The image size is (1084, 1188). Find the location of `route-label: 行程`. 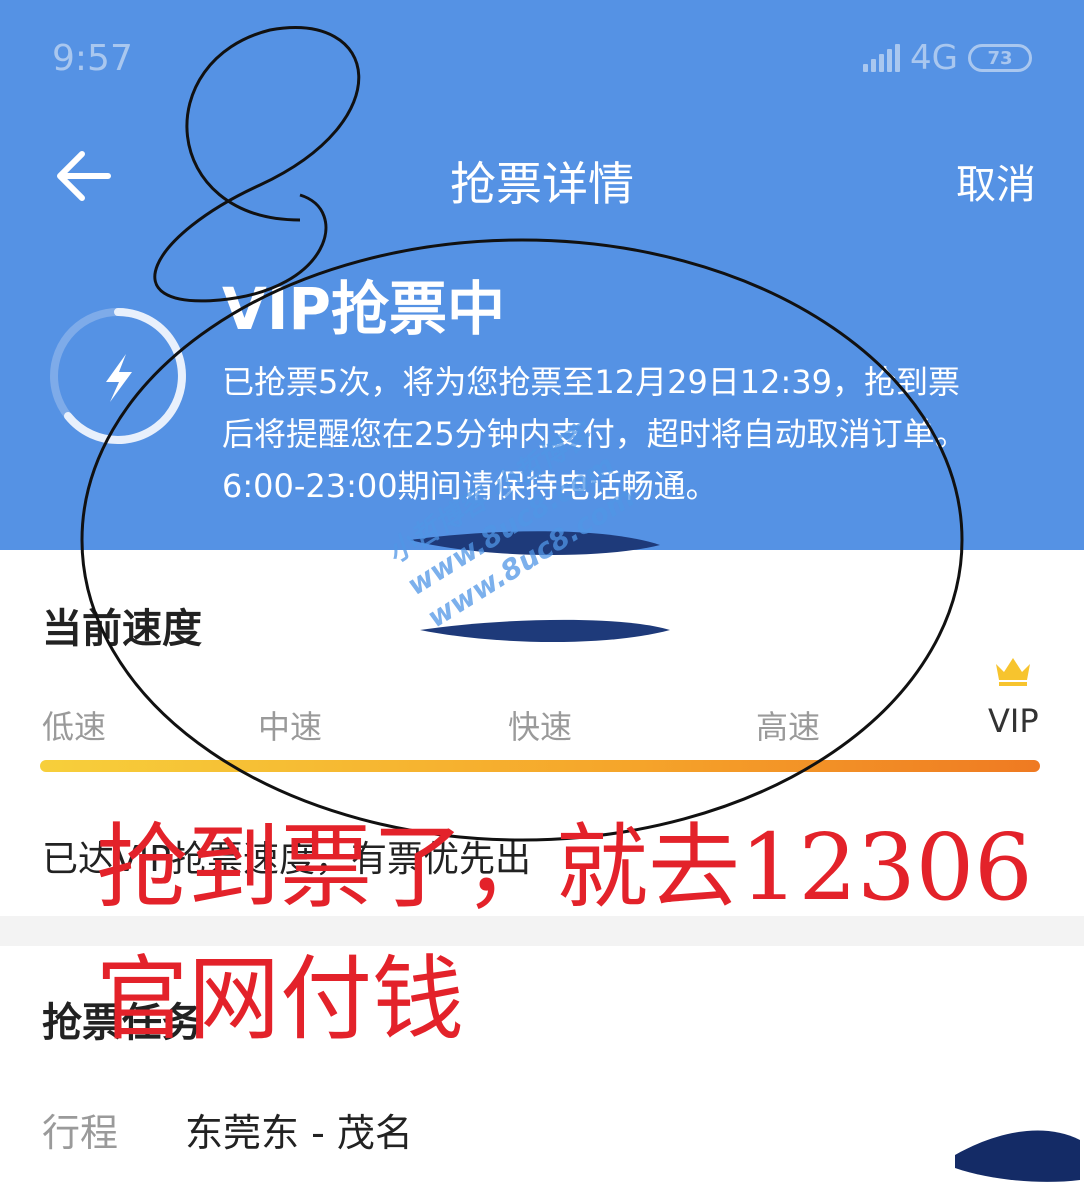

route-label: 行程 is located at coordinates (80, 1133).